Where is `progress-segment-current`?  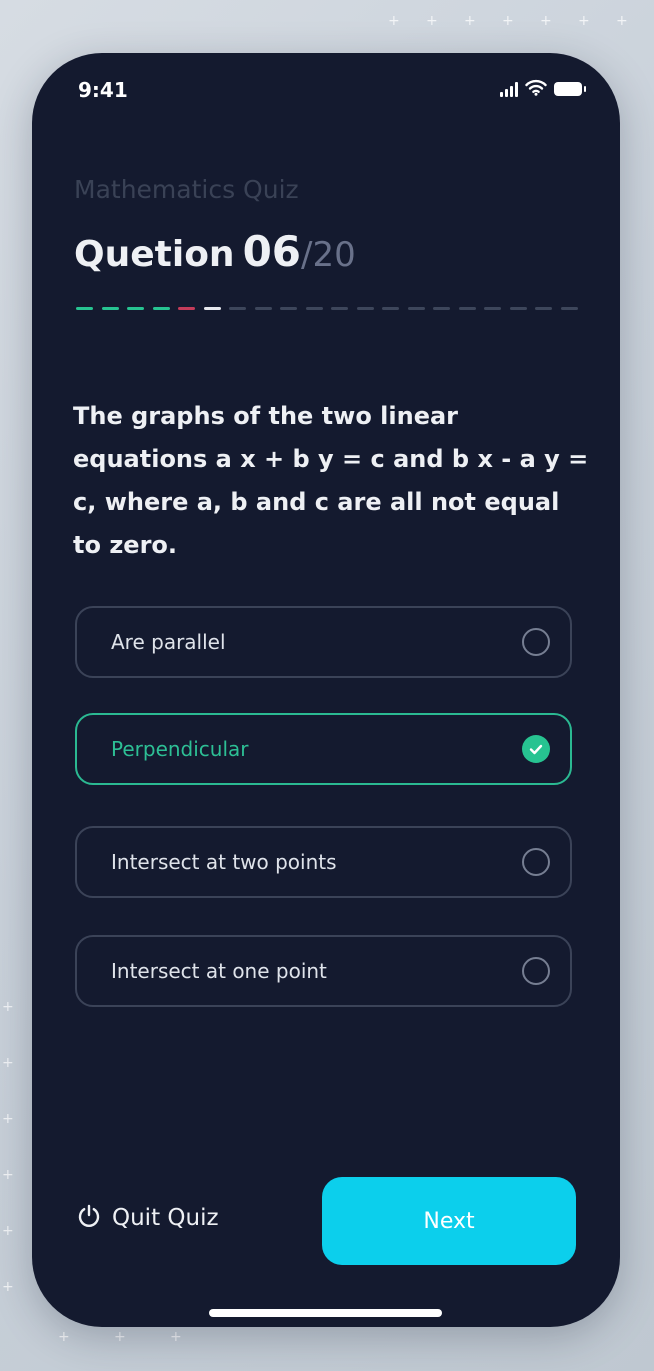
progress-segment-current is located at coordinates (212, 308).